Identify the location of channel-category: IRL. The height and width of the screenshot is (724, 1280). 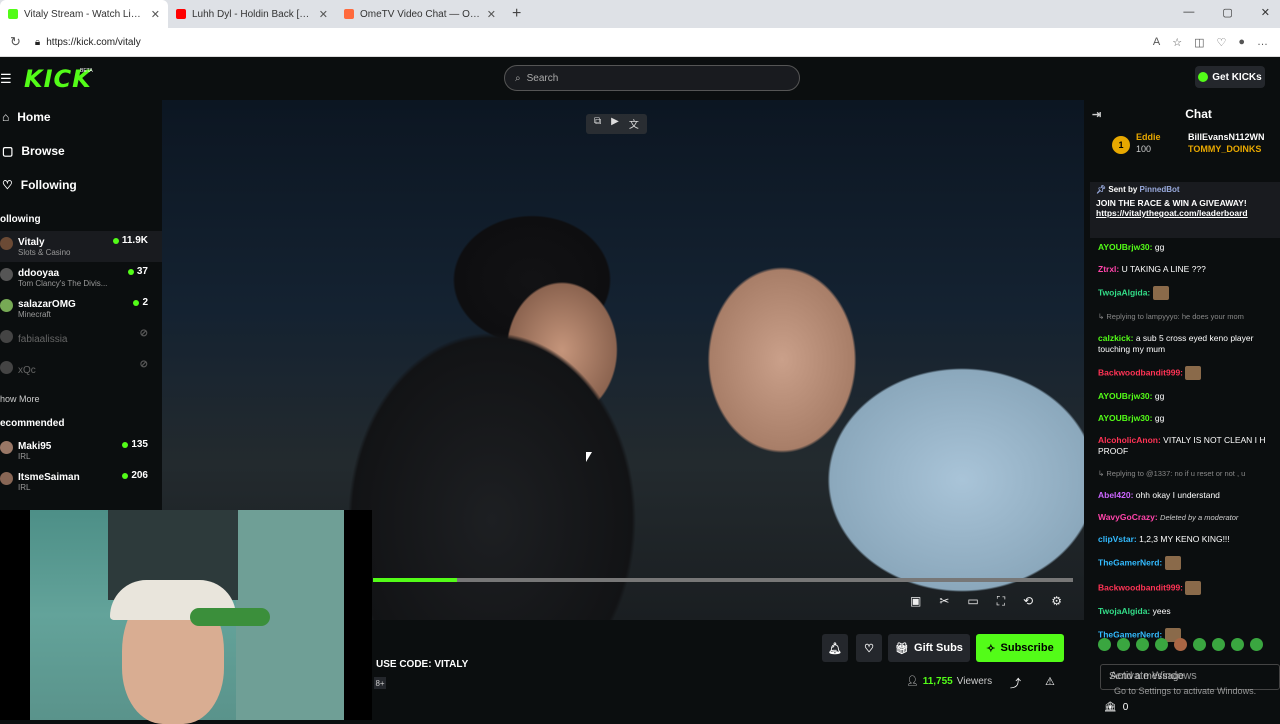
(24, 487).